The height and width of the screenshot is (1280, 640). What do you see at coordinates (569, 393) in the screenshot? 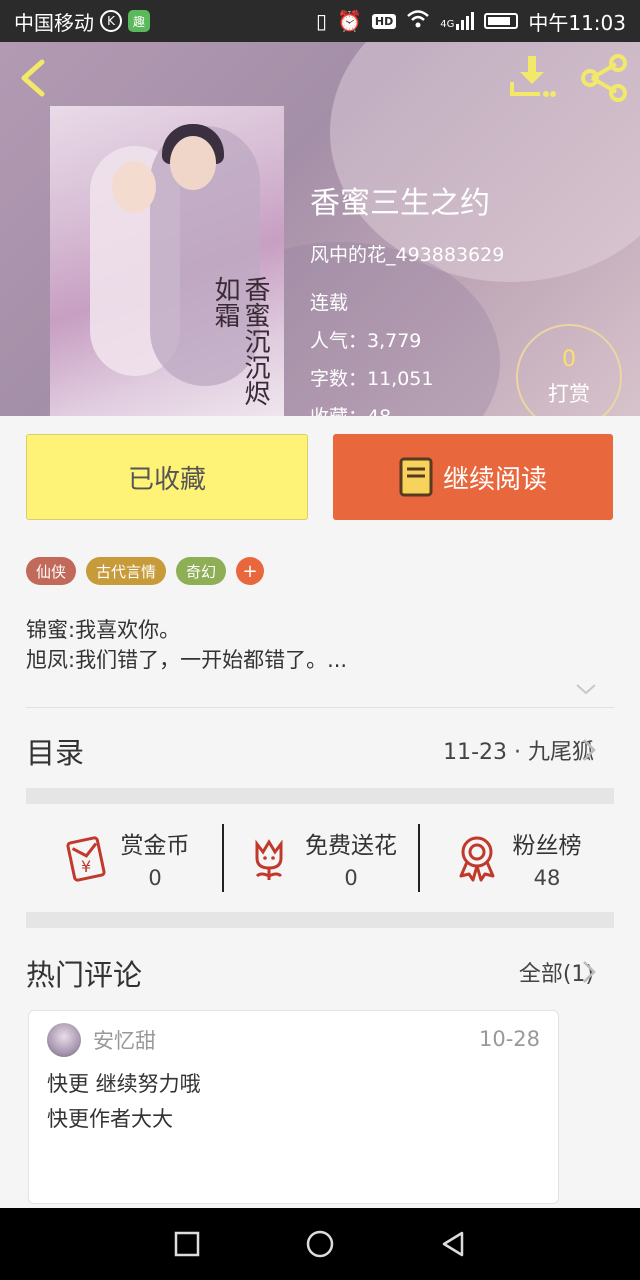
I see `tip-label: 打赏` at bounding box center [569, 393].